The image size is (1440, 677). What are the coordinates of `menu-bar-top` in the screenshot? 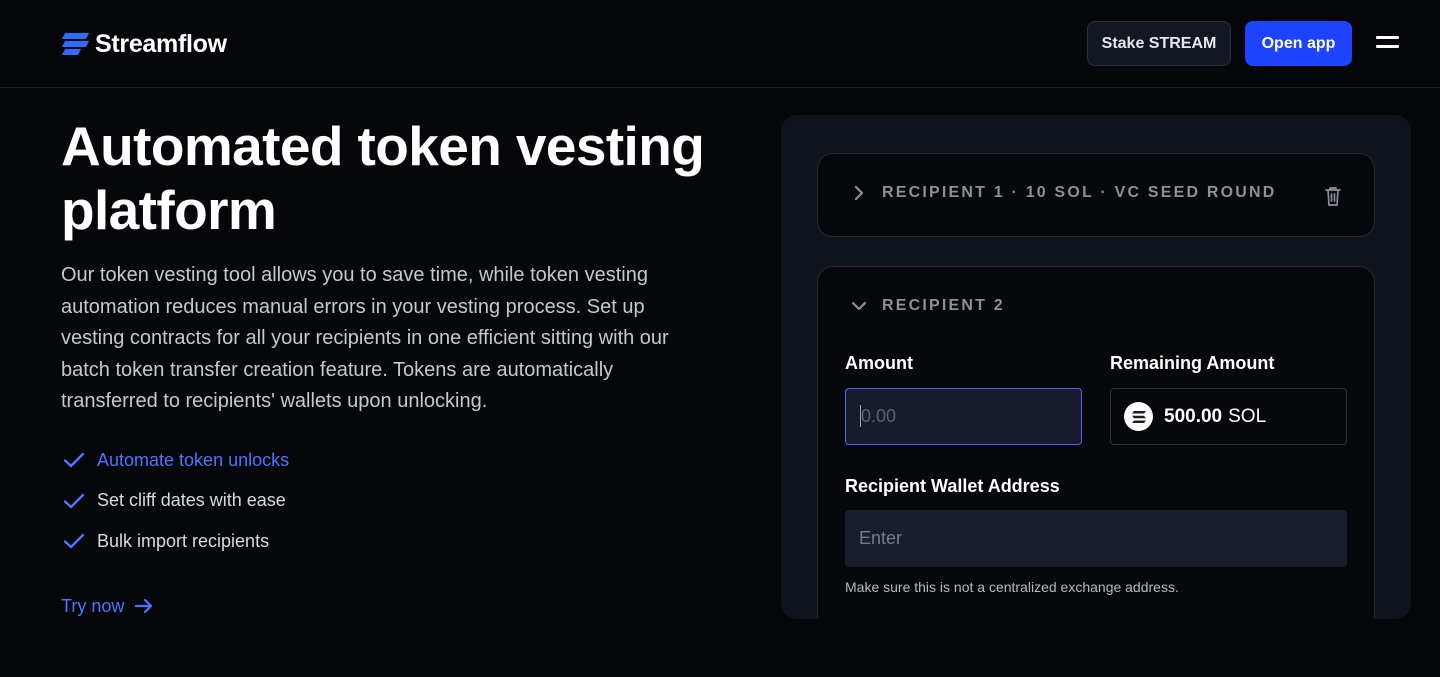 It's located at (1387, 37).